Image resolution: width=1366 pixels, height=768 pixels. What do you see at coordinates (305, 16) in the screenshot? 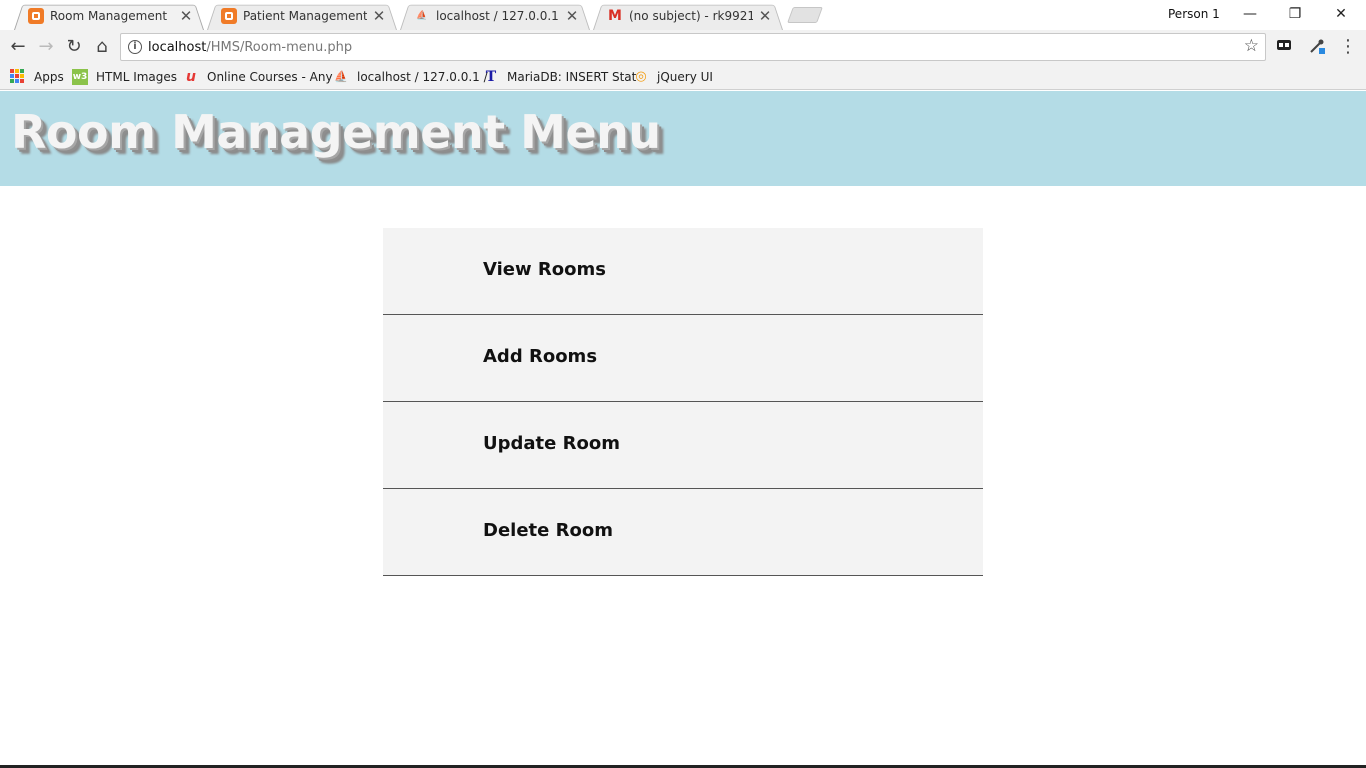
I see `tab-title: Patient Management Info` at bounding box center [305, 16].